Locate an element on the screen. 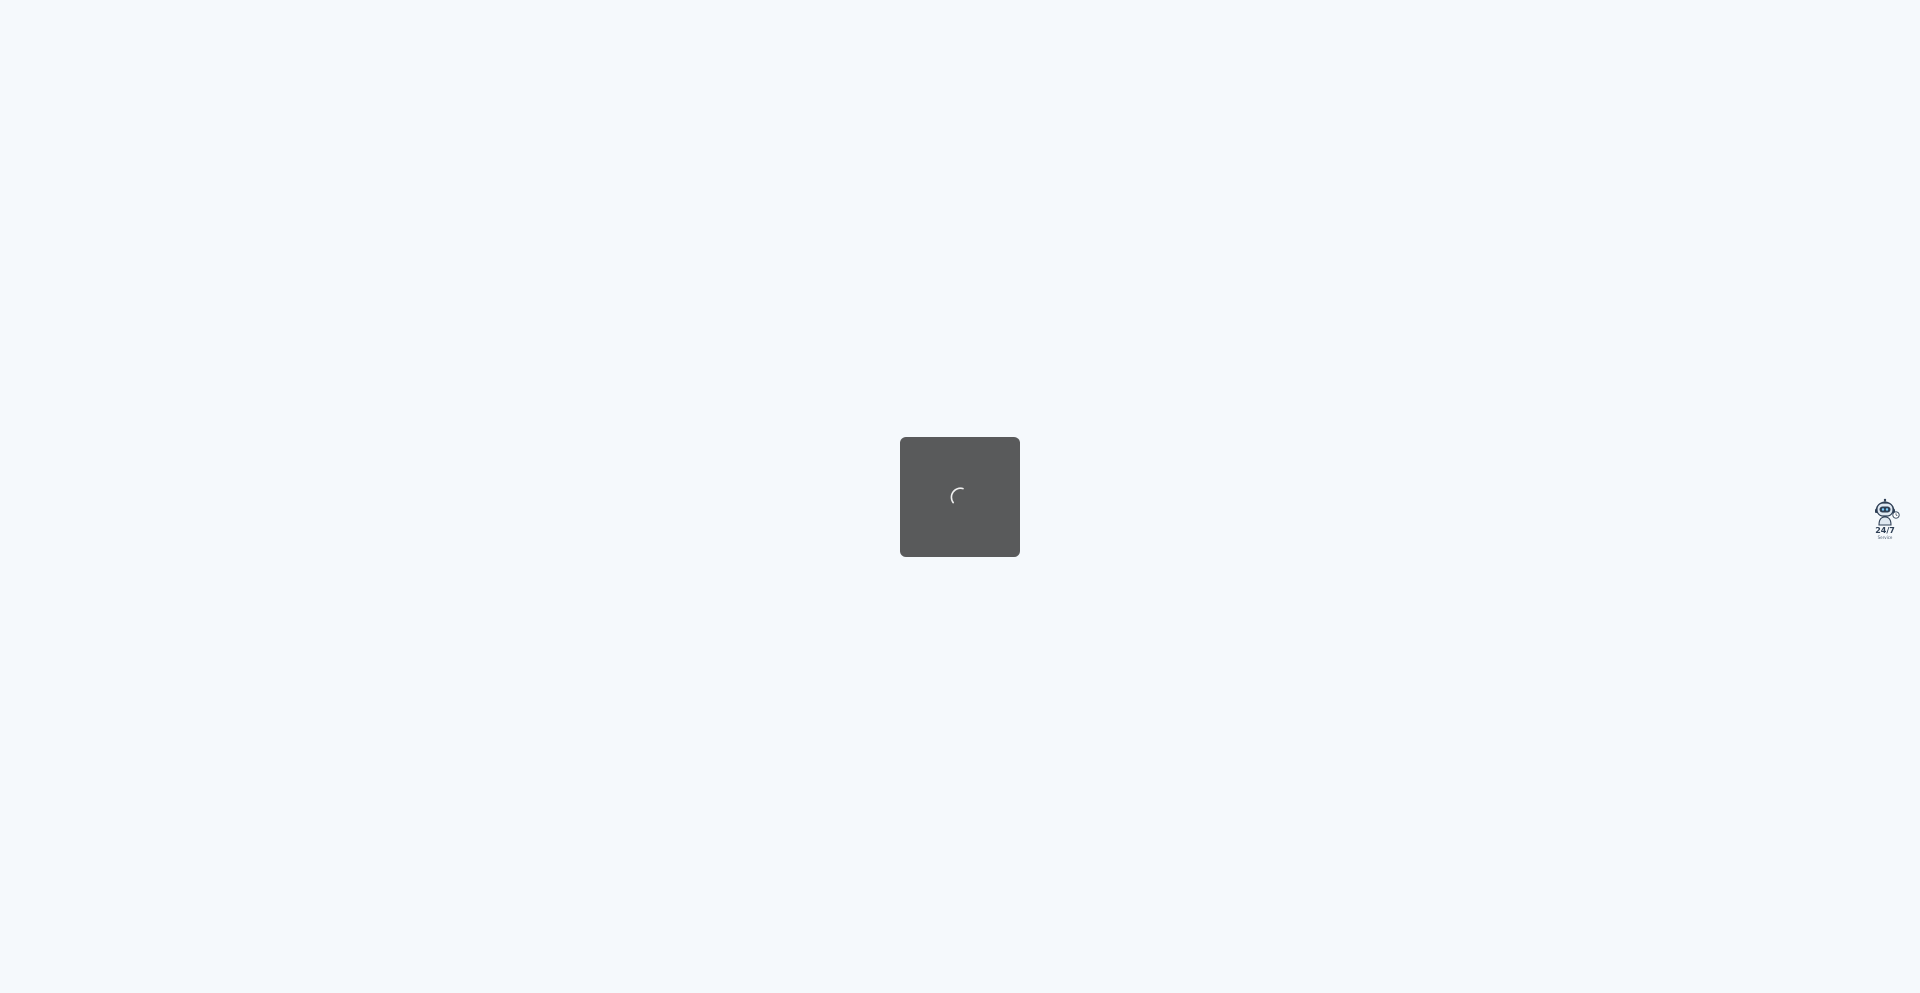 The image size is (1920, 993). loading-overlay is located at coordinates (960, 497).